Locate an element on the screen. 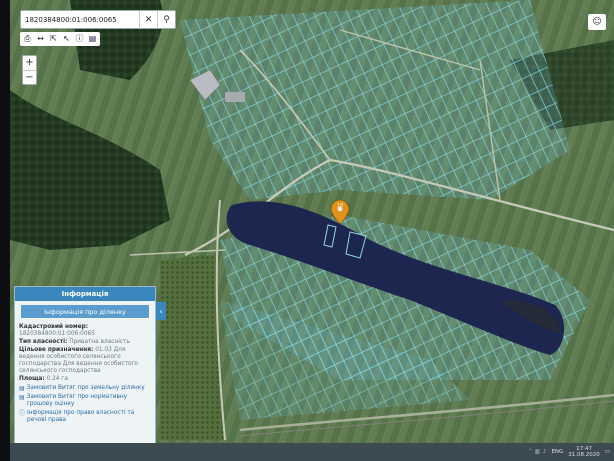  zoom-control: + − is located at coordinates (29, 70).